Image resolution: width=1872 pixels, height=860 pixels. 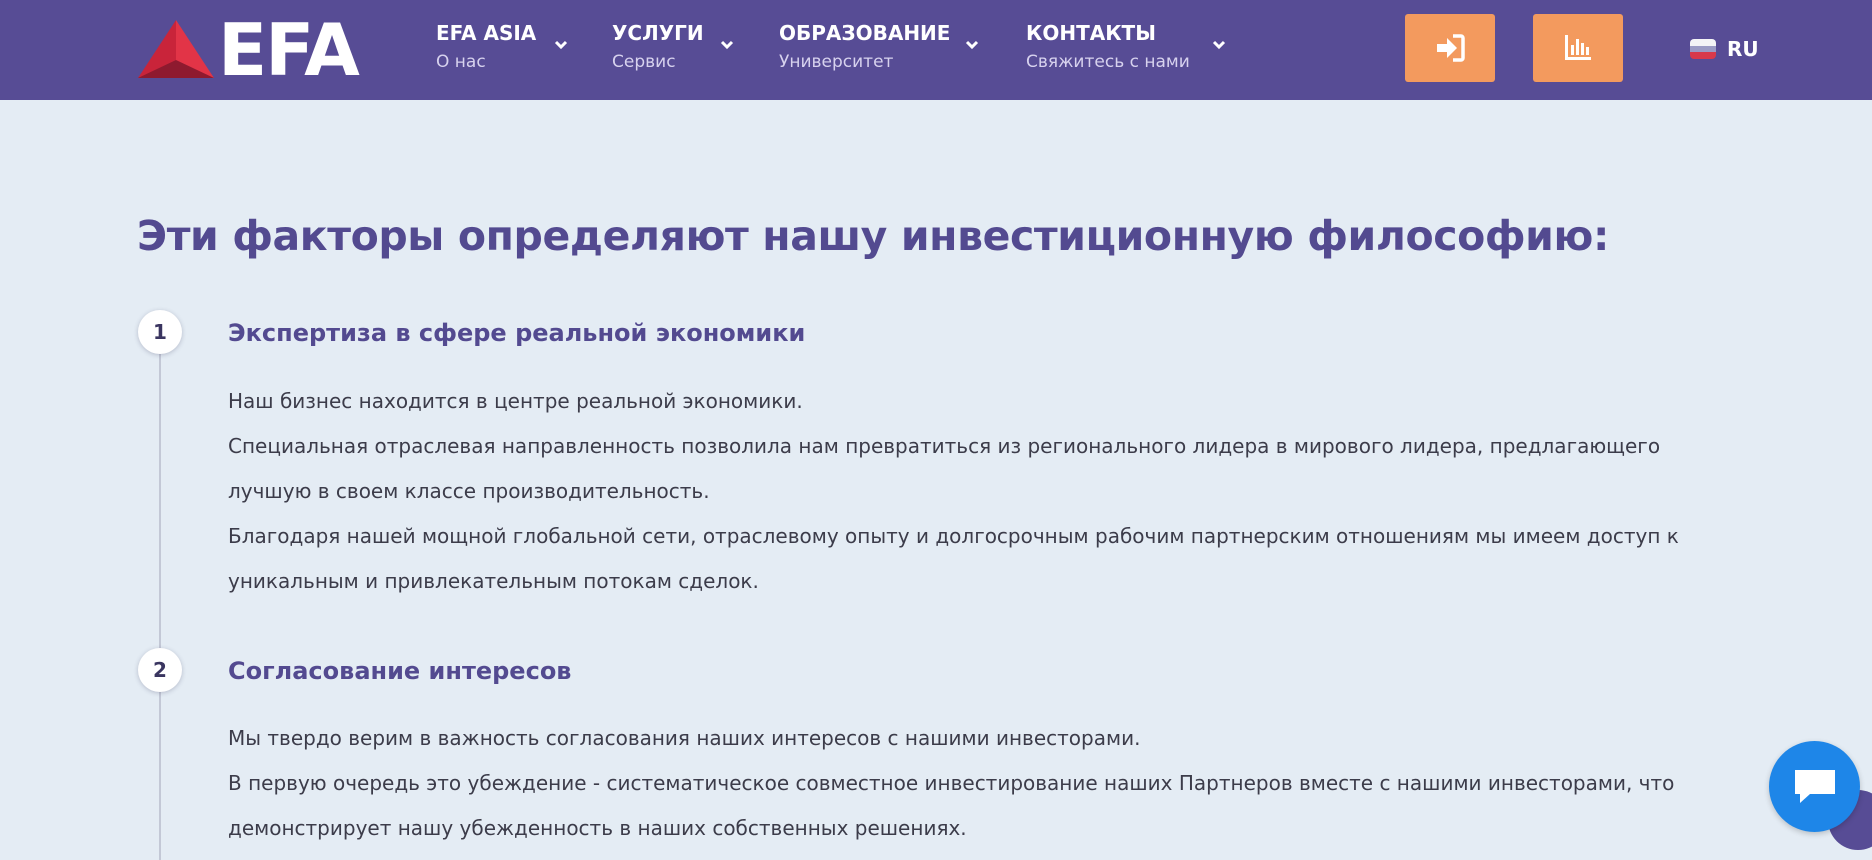 What do you see at coordinates (503, 50) in the screenshot?
I see `nav-efa-asia: EFA ASIA О нас` at bounding box center [503, 50].